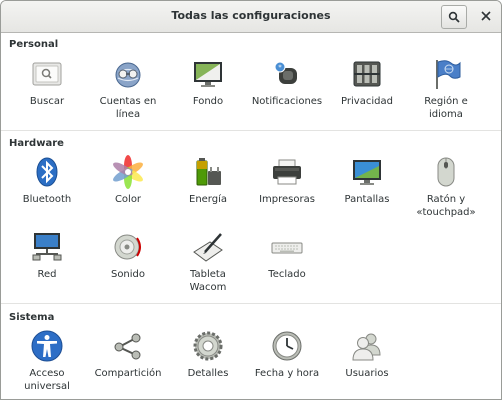 This screenshot has height=400, width=502. I want to click on panel-item-cuentas: Cuentas en línea, so click(128, 89).